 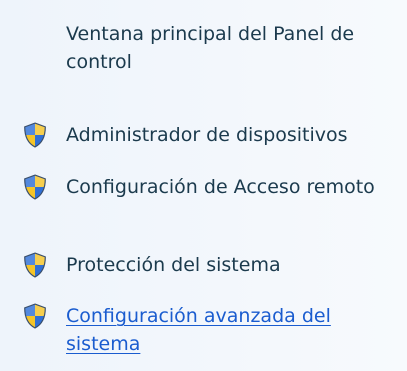 I want to click on remote-settings-label: Configuración de Acceso remoto, so click(x=220, y=187).